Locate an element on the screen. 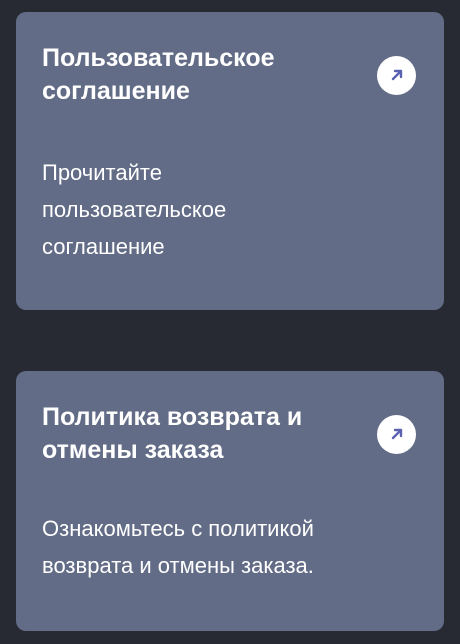  card-header: Пользовательское соглашение is located at coordinates (230, 75).